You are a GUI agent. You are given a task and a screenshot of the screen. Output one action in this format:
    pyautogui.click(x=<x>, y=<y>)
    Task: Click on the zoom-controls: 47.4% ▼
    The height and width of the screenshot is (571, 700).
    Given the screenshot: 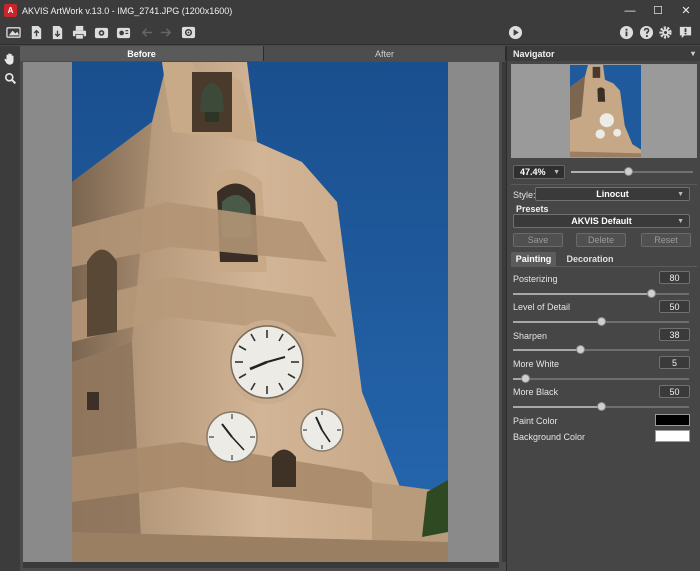 What is the action you would take?
    pyautogui.click(x=604, y=172)
    